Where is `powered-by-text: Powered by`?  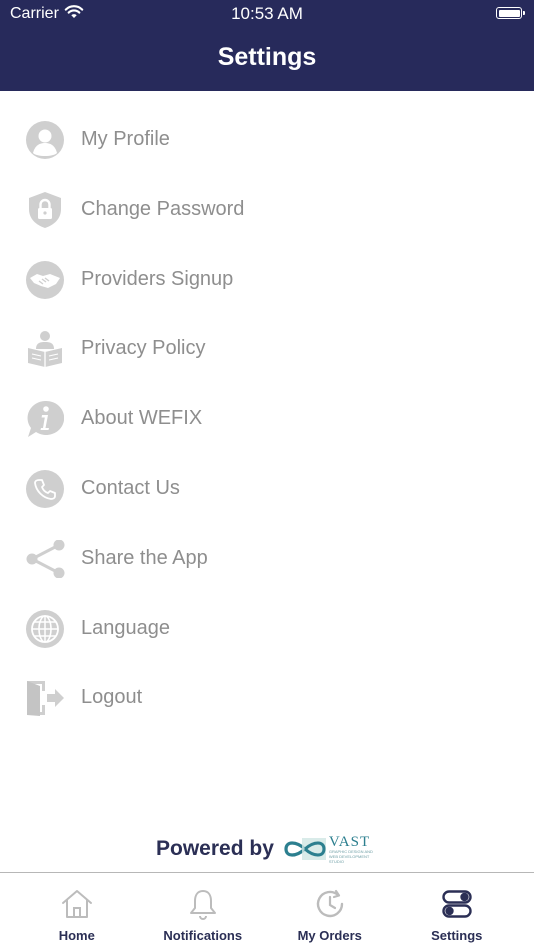 powered-by-text: Powered by is located at coordinates (215, 848).